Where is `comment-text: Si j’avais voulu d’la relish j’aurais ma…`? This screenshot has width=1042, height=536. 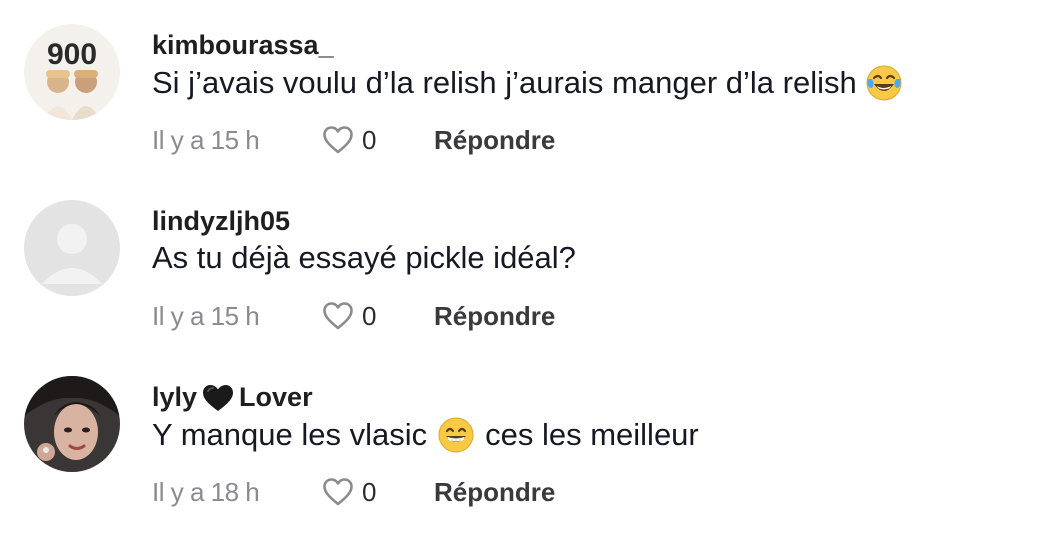
comment-text: Si j’avais voulu d’la relish j’aurais ma… is located at coordinates (527, 83).